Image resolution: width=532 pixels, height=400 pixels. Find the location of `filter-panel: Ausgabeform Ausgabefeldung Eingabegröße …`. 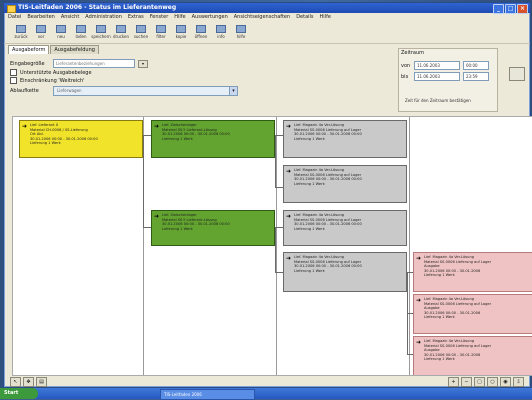

filter-panel: Ausgabeform Ausgabefeldung Eingabegröße … is located at coordinates (200, 80).